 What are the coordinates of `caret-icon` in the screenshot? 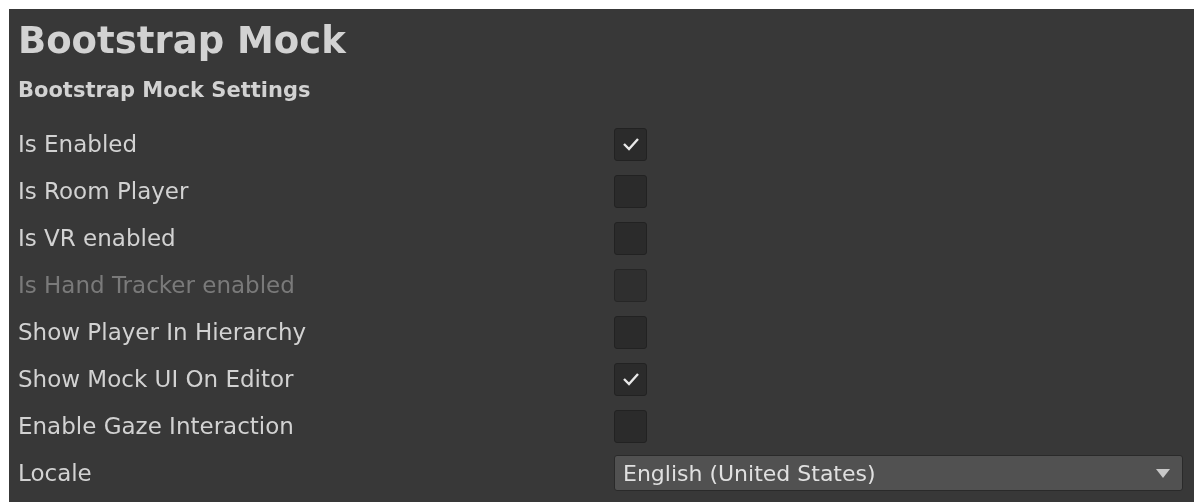 It's located at (1163, 473).